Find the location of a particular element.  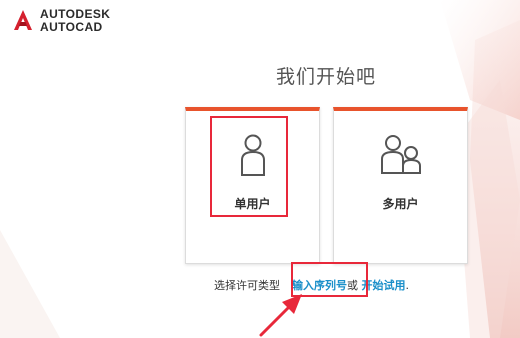

single-user-label: 单用户 is located at coordinates (252, 204).